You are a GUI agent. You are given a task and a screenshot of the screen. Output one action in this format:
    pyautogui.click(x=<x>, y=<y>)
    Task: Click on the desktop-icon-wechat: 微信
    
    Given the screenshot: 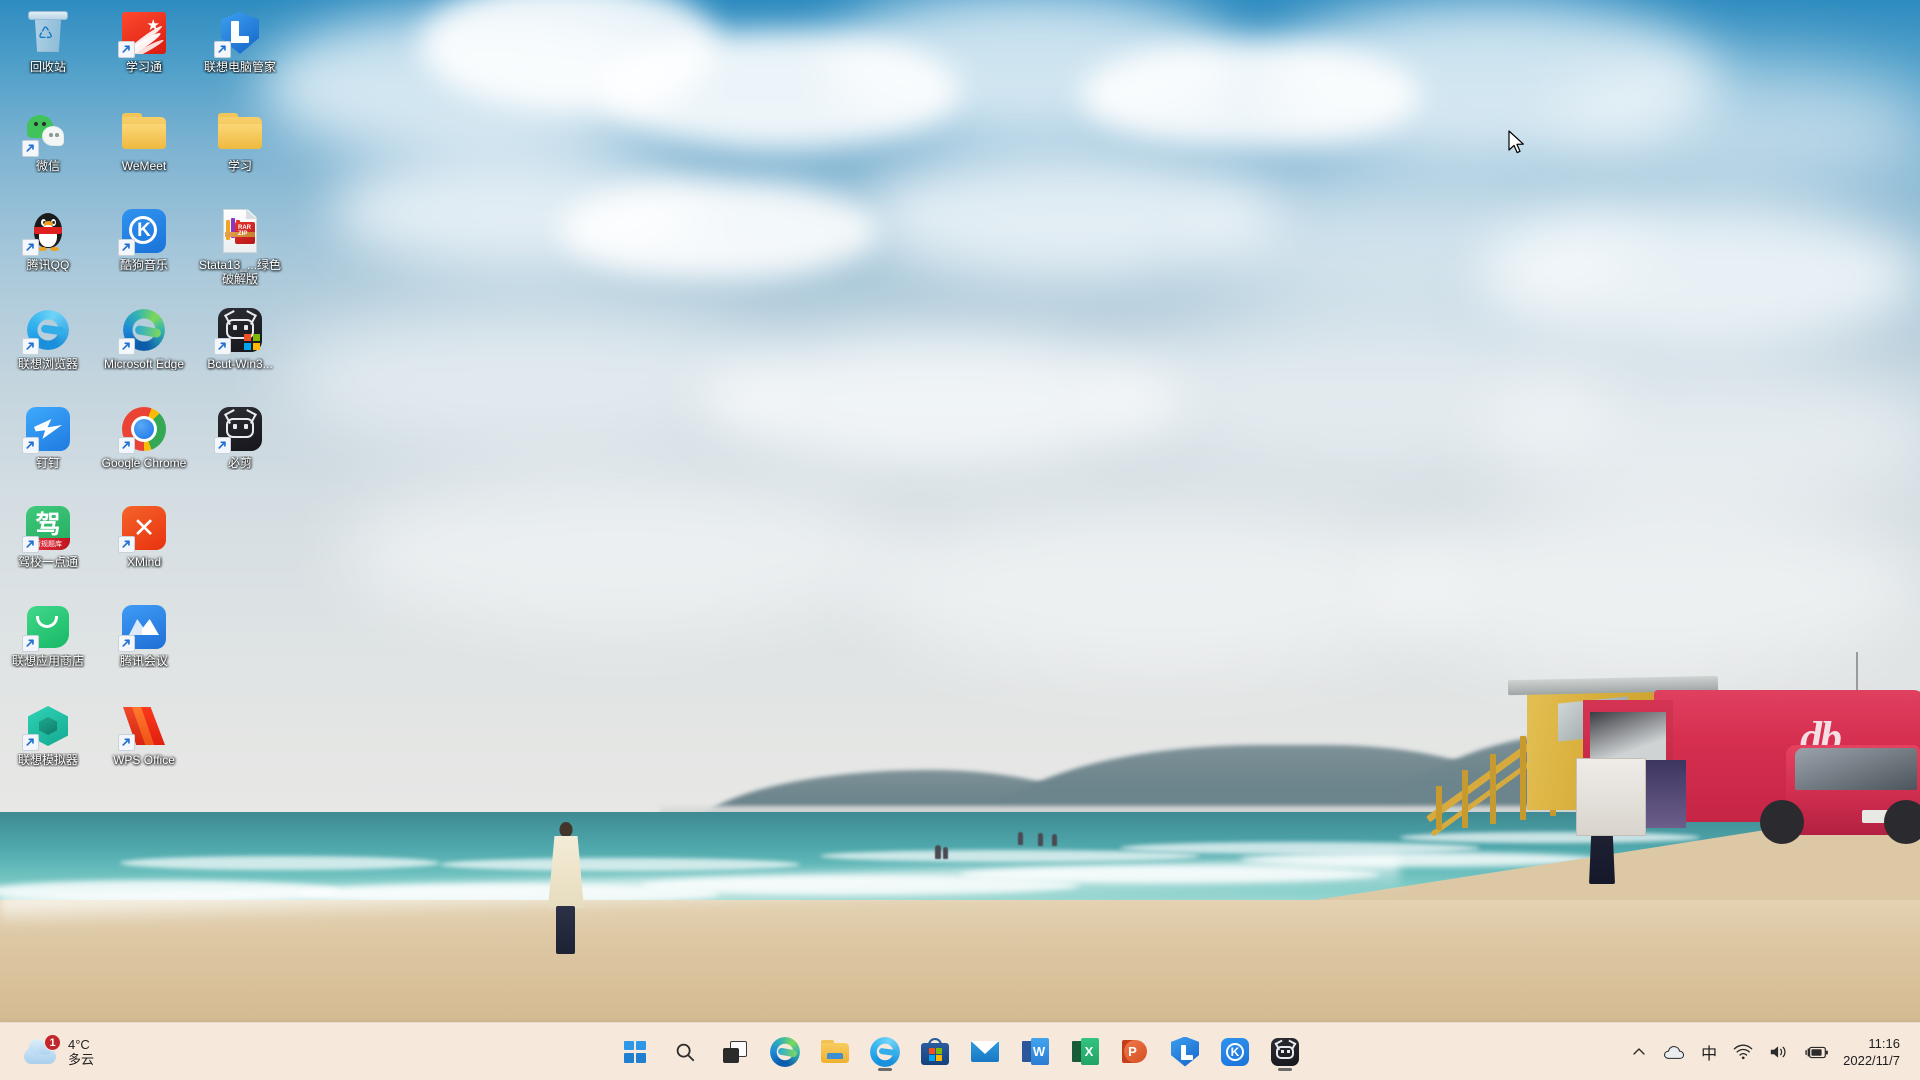 What is the action you would take?
    pyautogui.click(x=48, y=154)
    